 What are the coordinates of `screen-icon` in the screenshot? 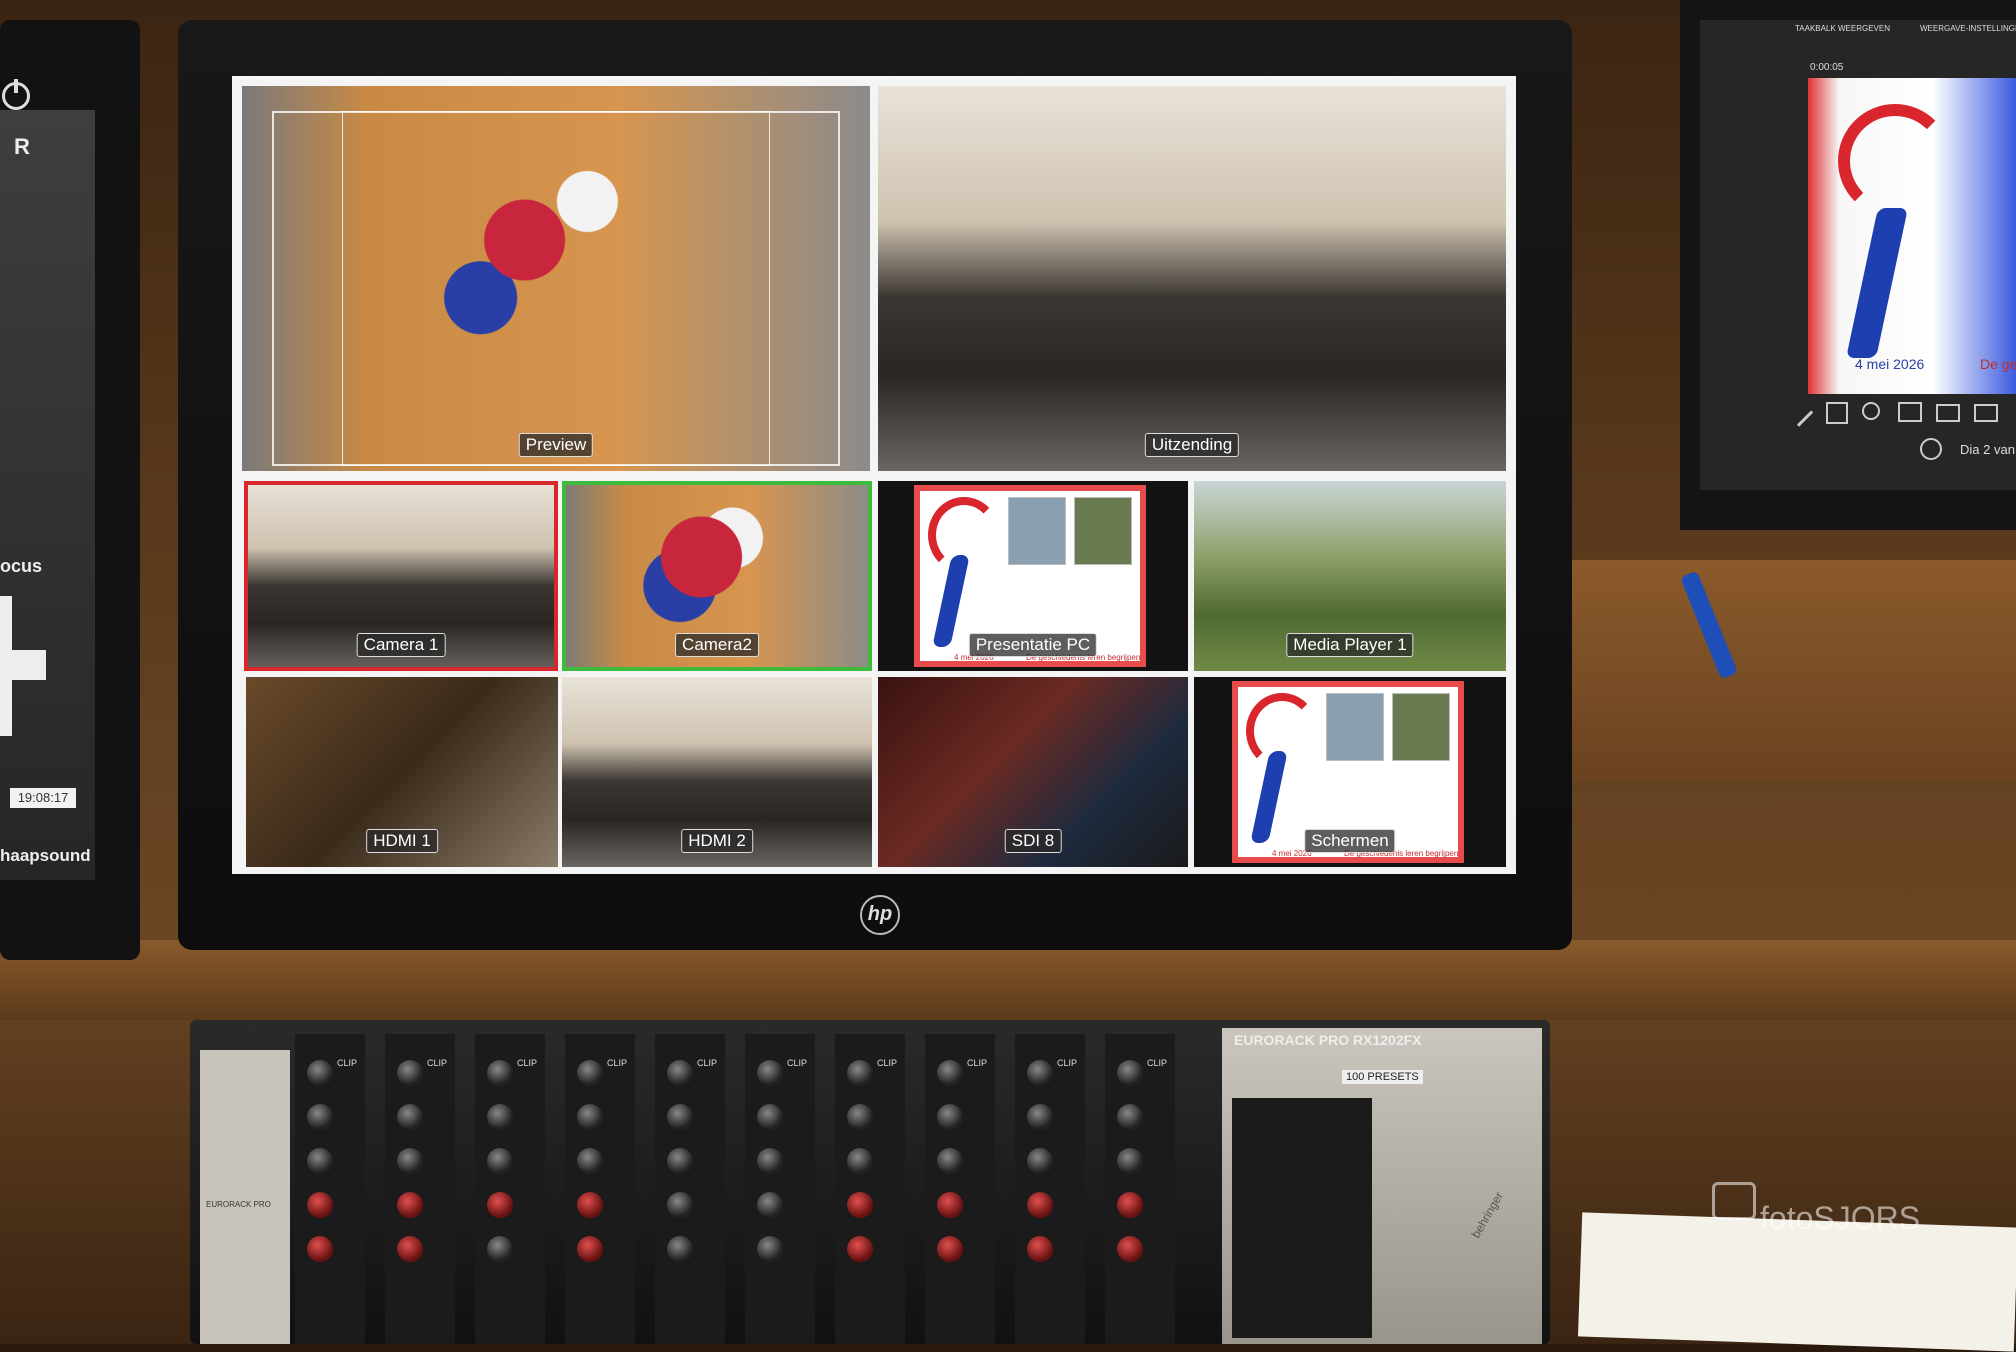 It's located at (1910, 412).